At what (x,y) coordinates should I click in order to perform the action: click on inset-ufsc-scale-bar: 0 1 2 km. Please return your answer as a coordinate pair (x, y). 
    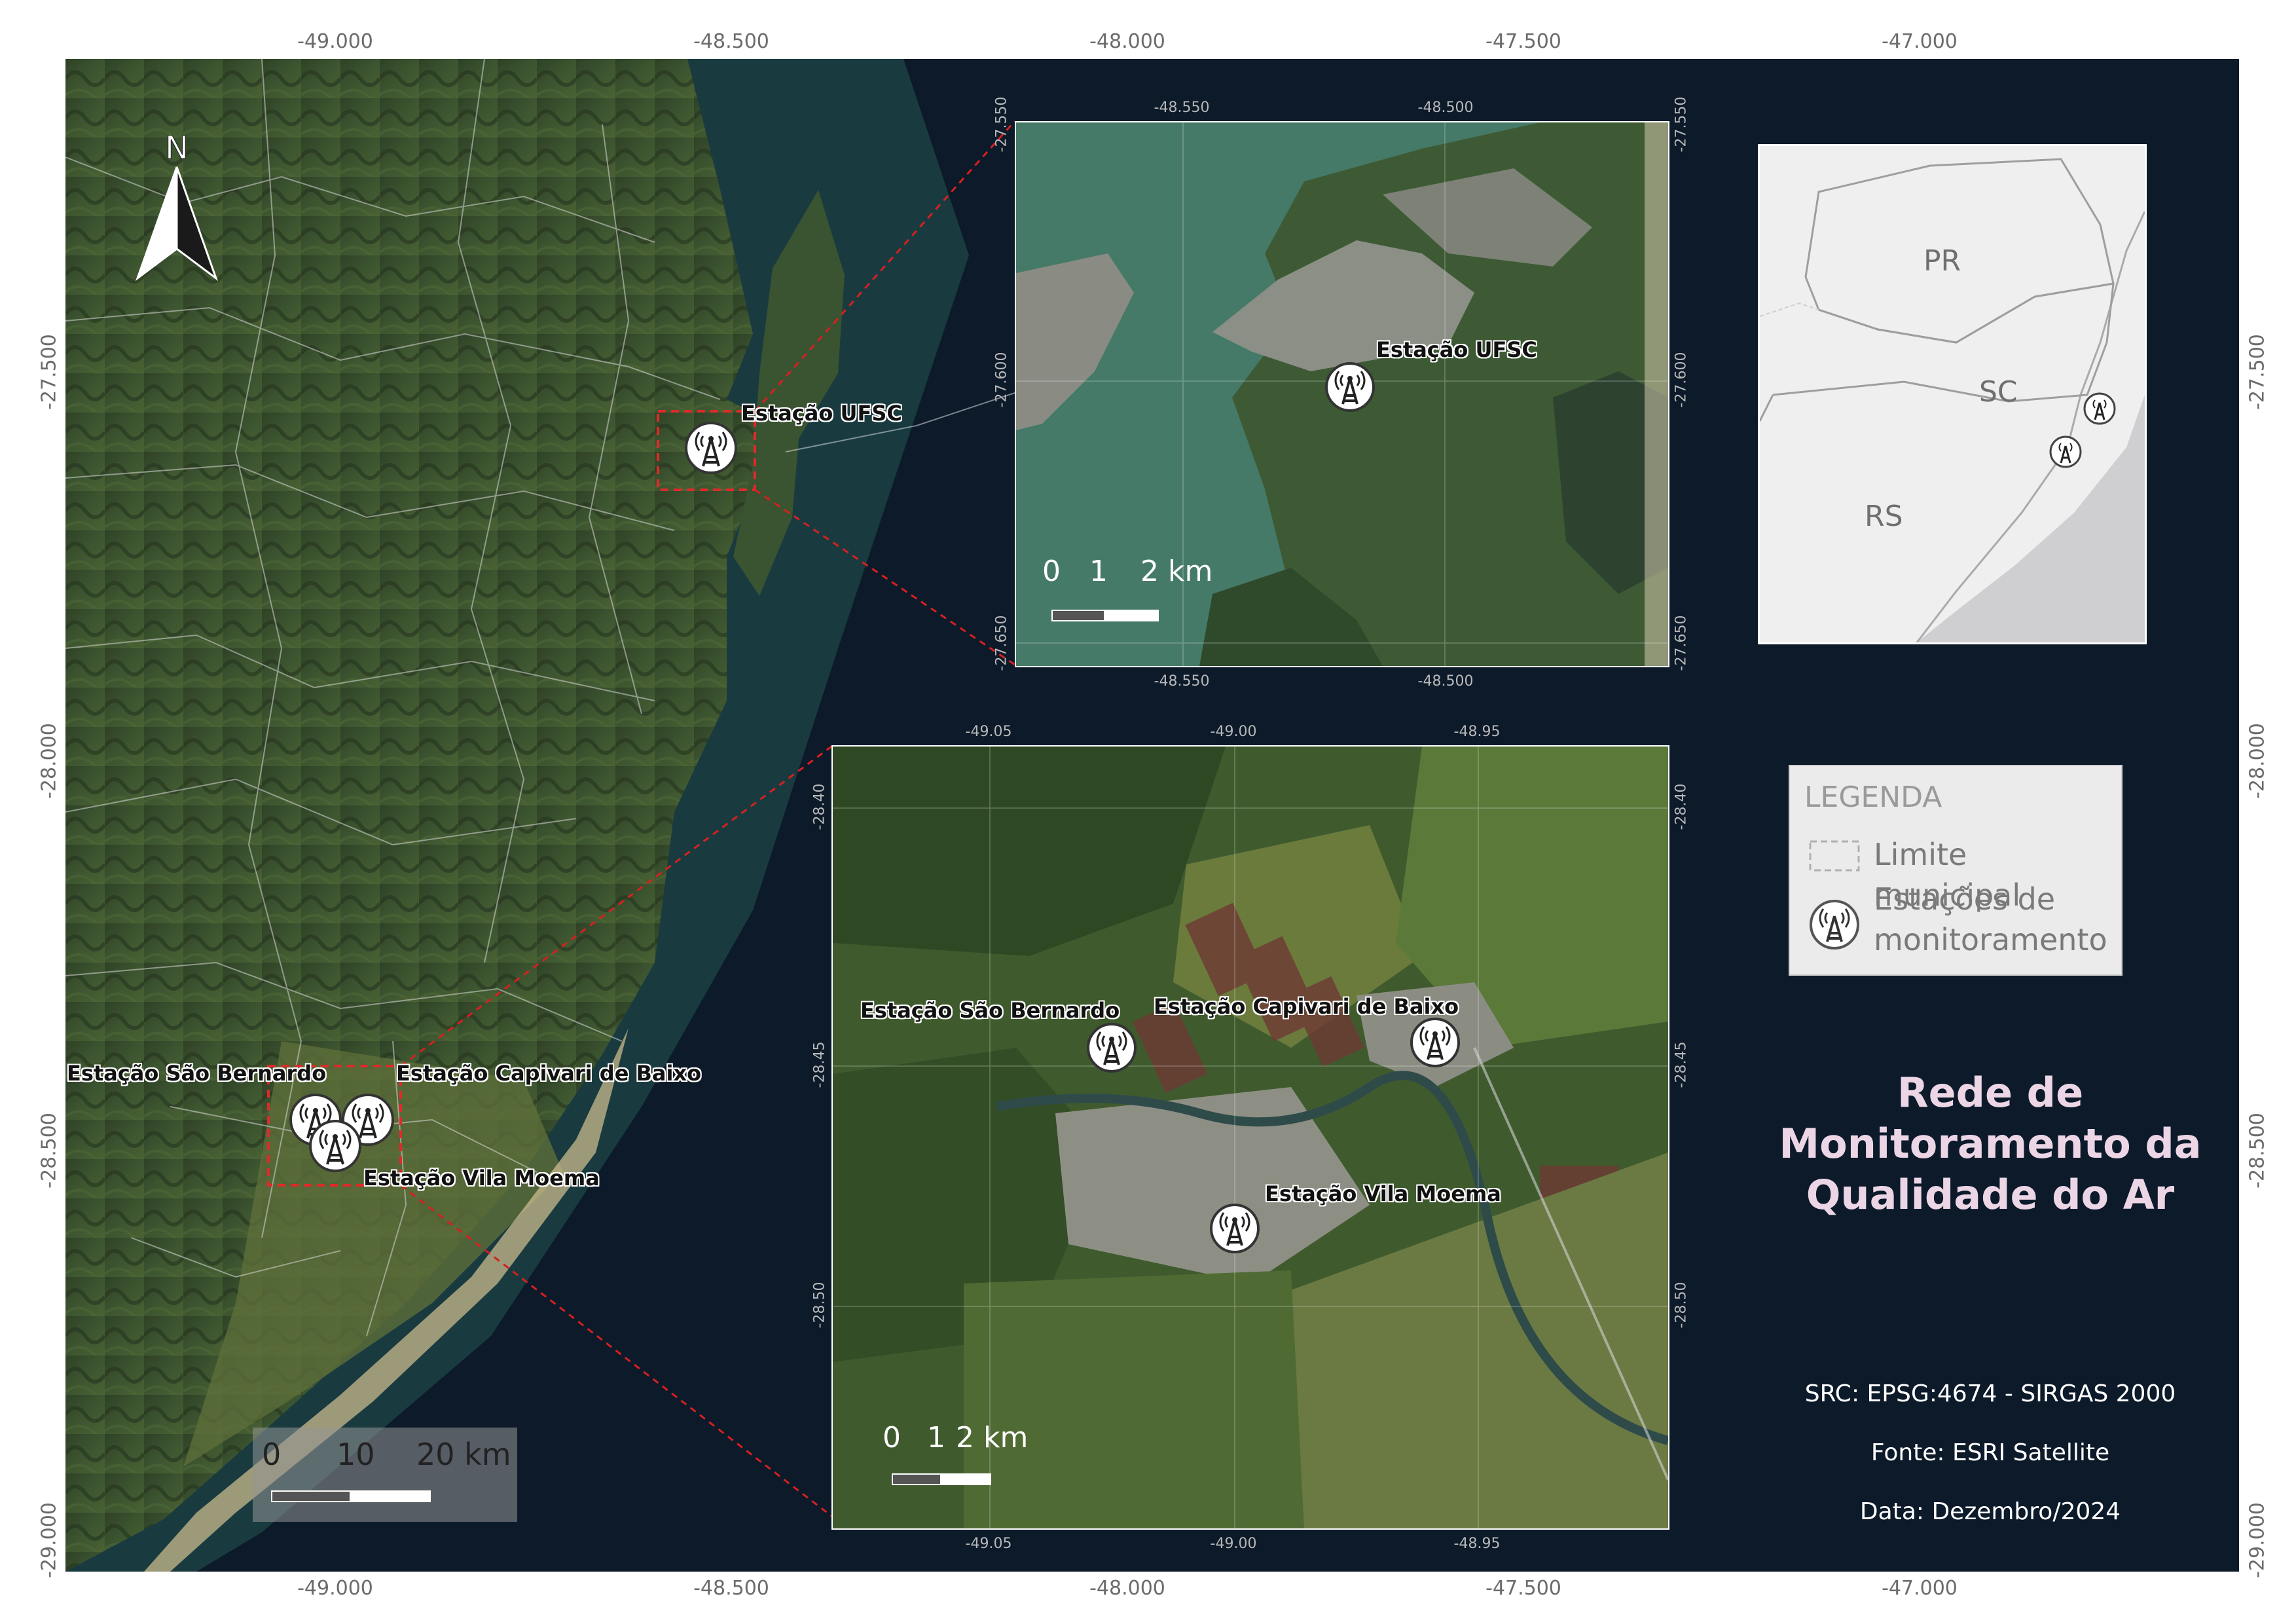
    Looking at the image, I should click on (1127, 591).